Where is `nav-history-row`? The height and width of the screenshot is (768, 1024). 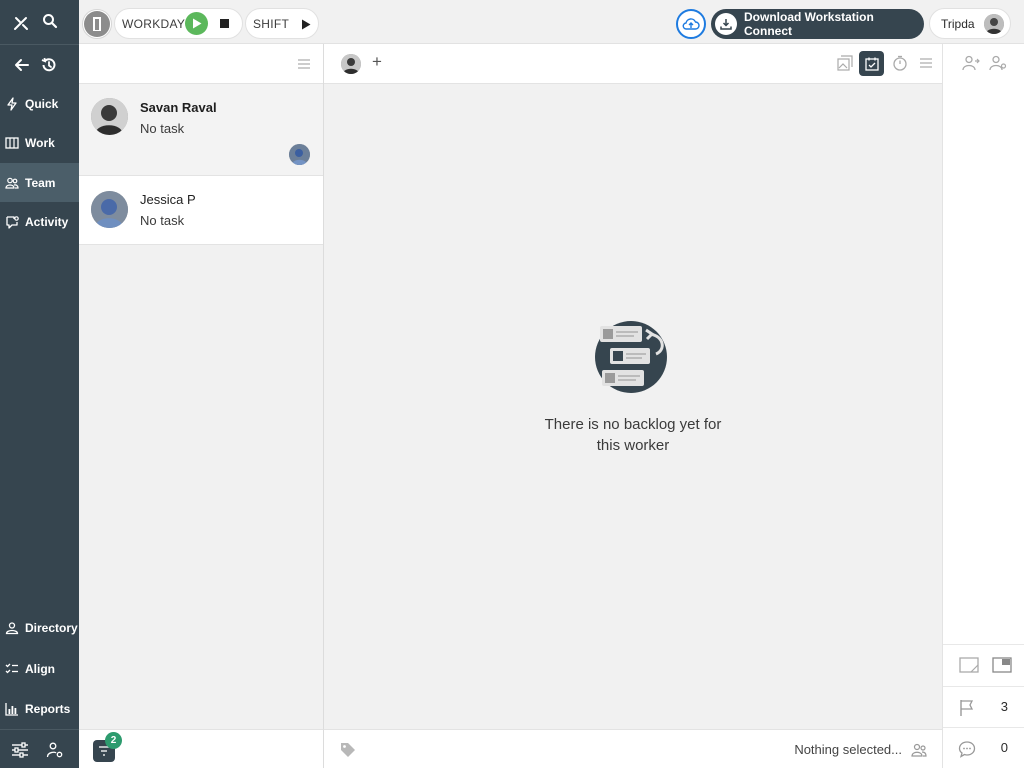
nav-history-row is located at coordinates (39, 64).